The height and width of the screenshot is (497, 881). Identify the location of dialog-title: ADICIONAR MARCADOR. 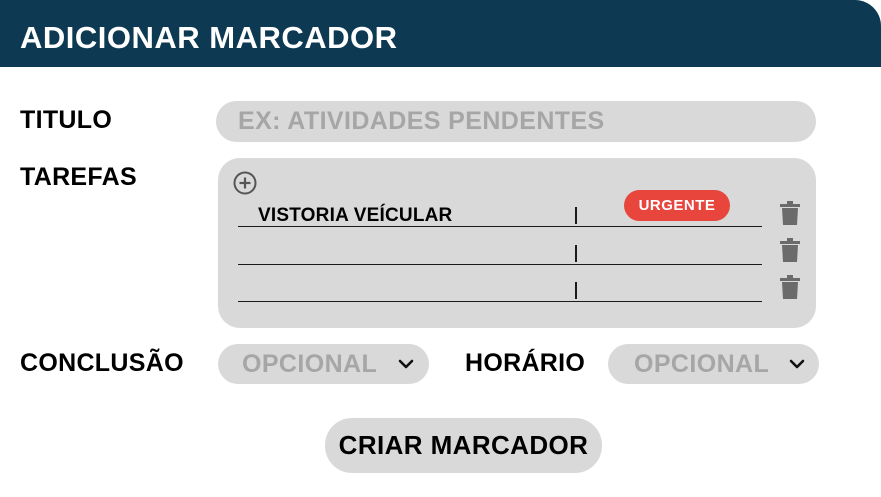
(209, 37).